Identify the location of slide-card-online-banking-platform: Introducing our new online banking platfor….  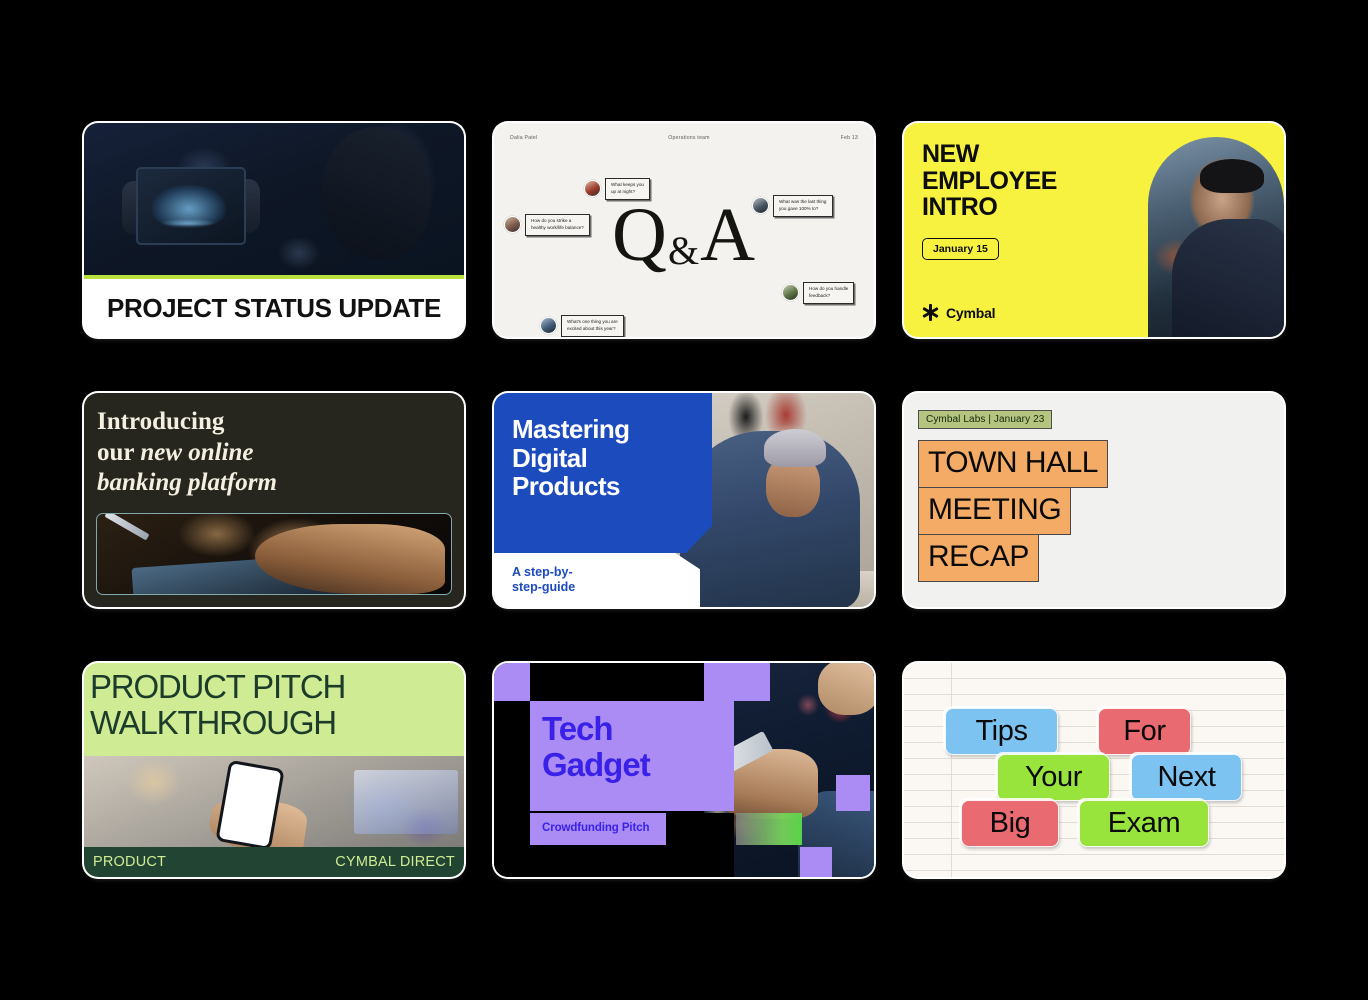
(274, 500).